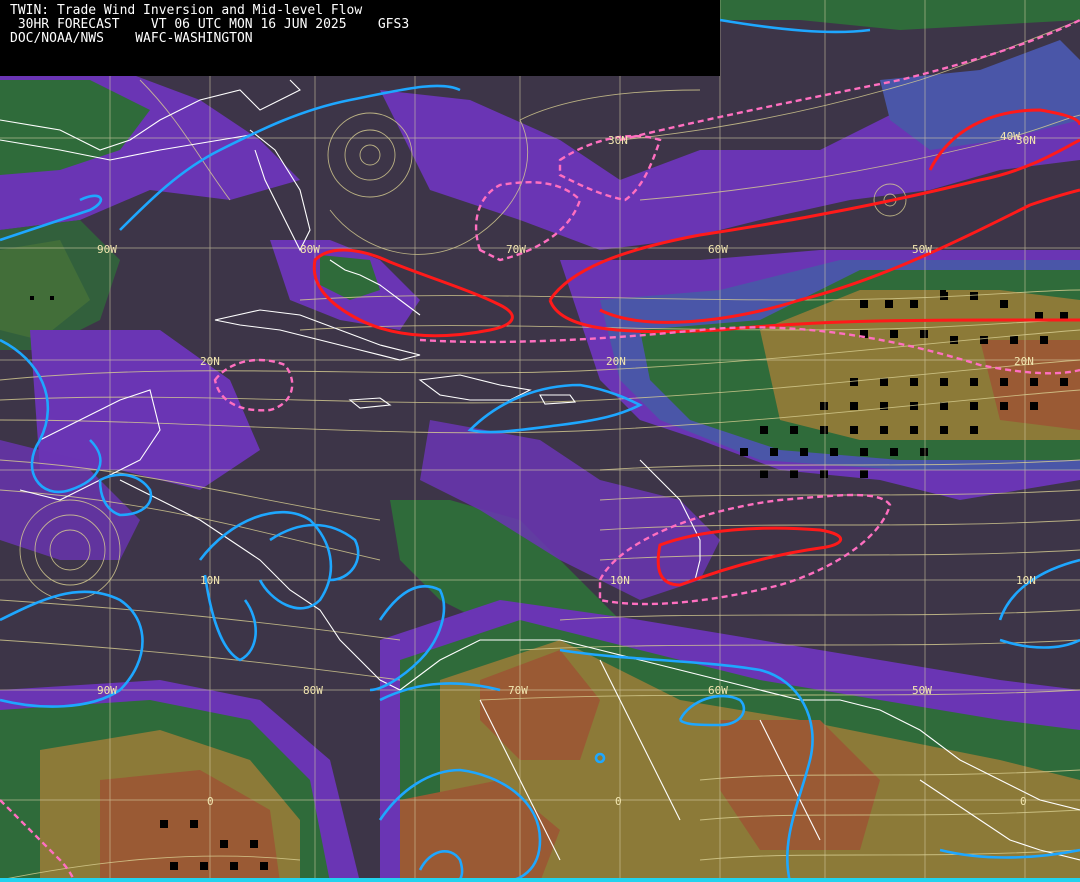 The width and height of the screenshot is (1080, 882). I want to click on lon-label-60w: 60W, so click(718, 249).